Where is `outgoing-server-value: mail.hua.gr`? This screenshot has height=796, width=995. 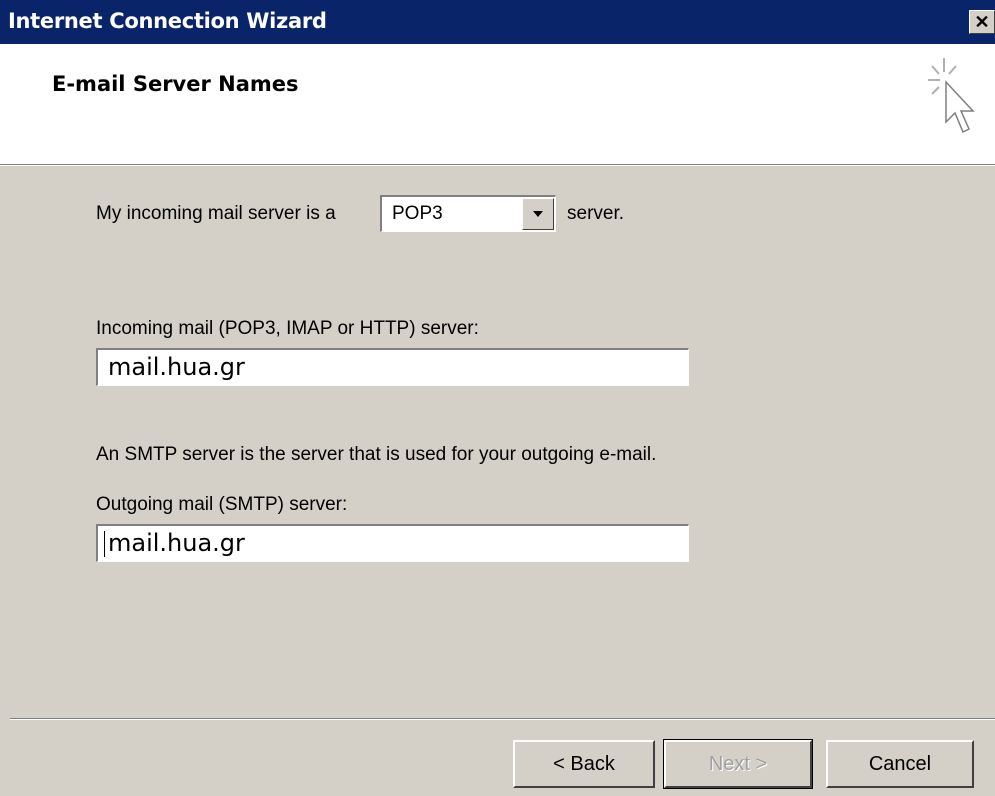 outgoing-server-value: mail.hua.gr is located at coordinates (176, 543).